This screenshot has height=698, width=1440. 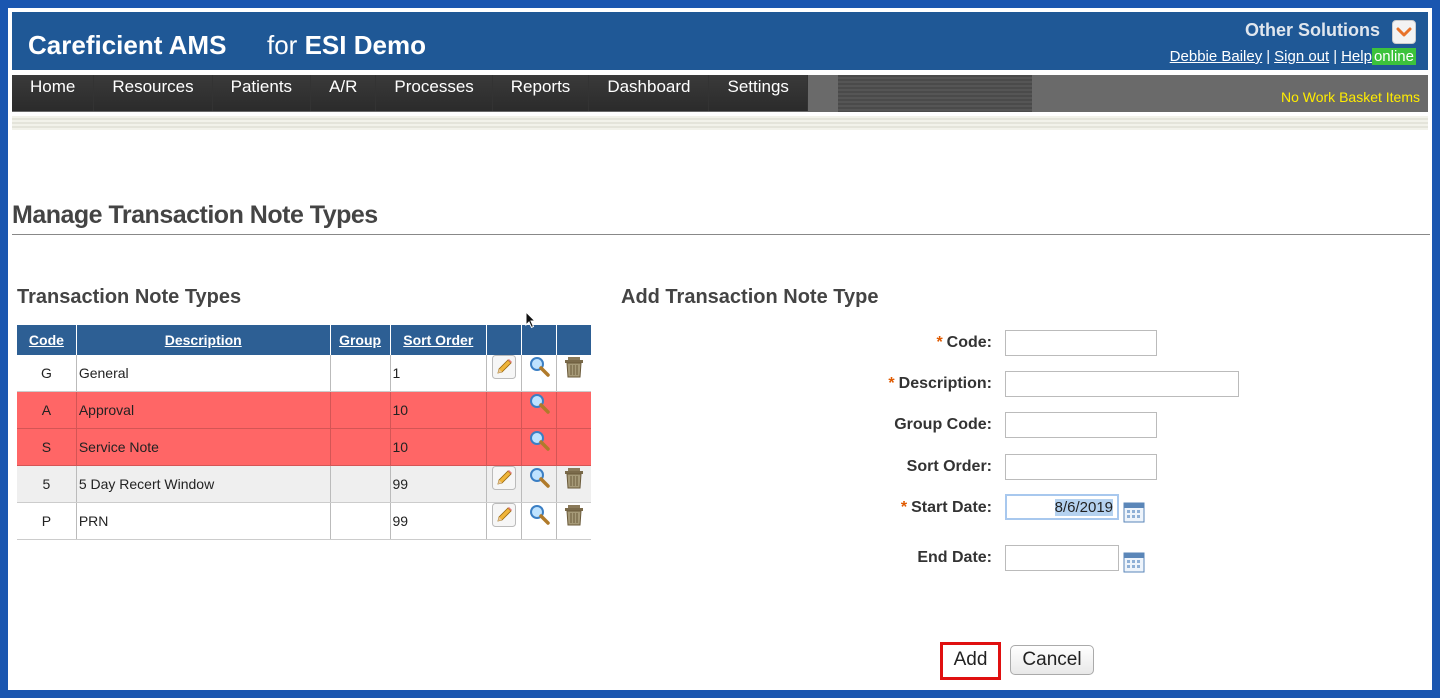 I want to click on page-title: Manage Transaction Note Types, so click(x=195, y=215).